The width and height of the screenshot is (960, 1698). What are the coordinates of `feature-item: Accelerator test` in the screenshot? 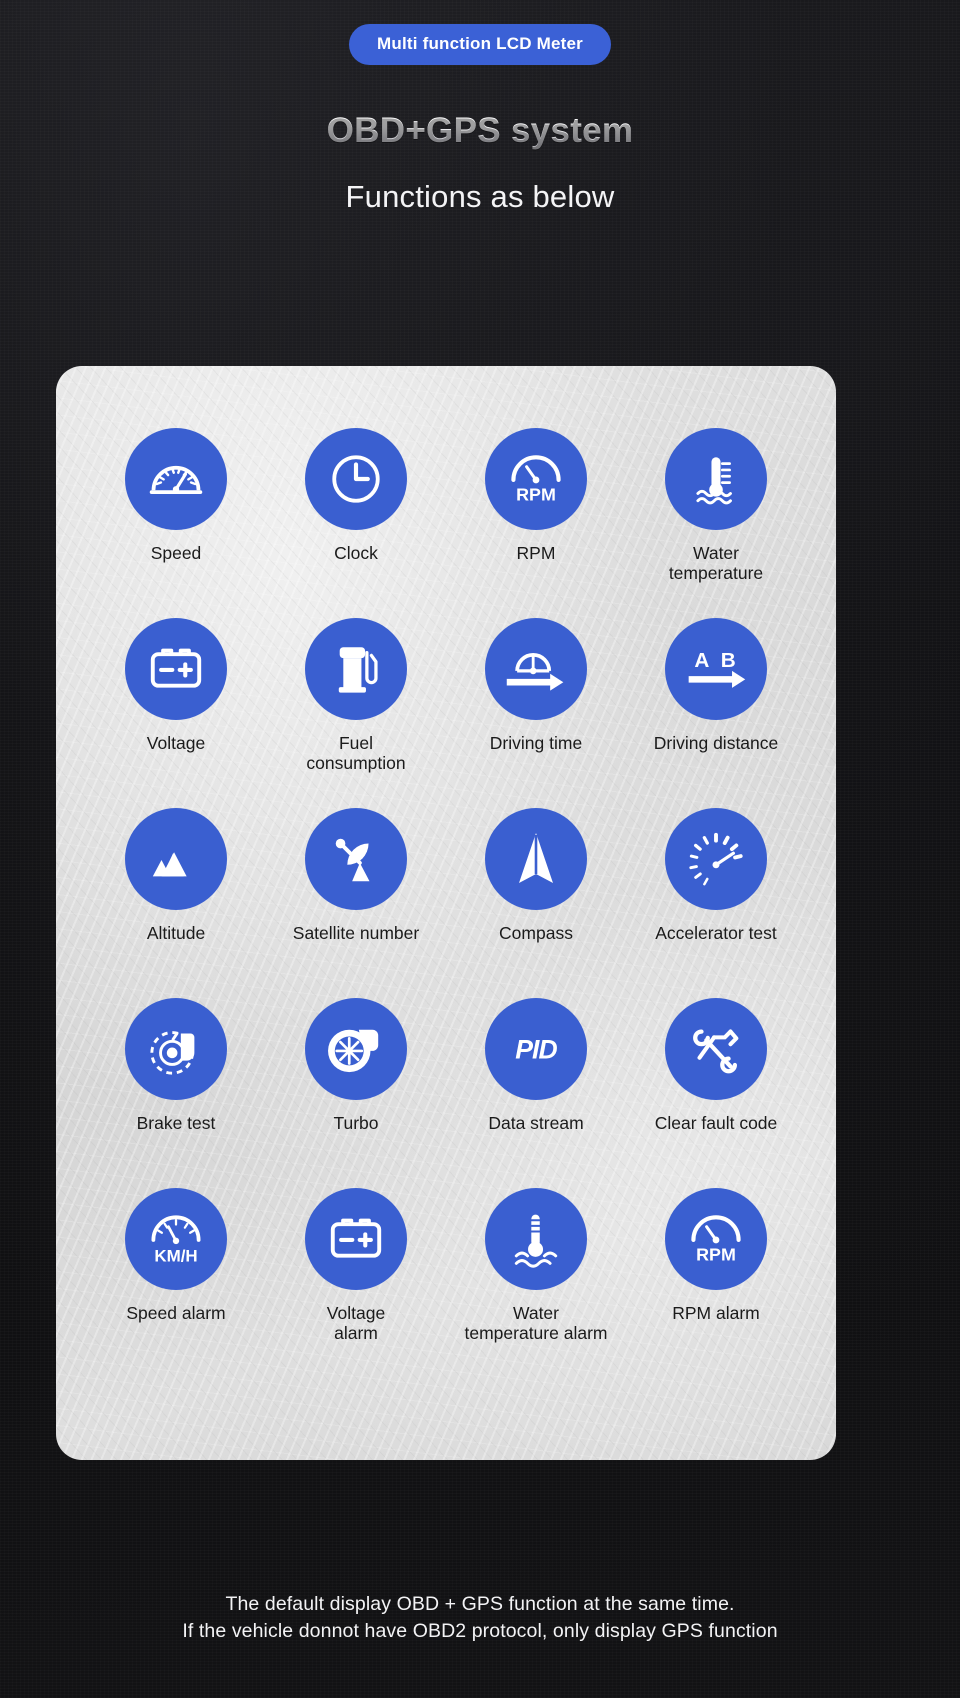 It's located at (716, 903).